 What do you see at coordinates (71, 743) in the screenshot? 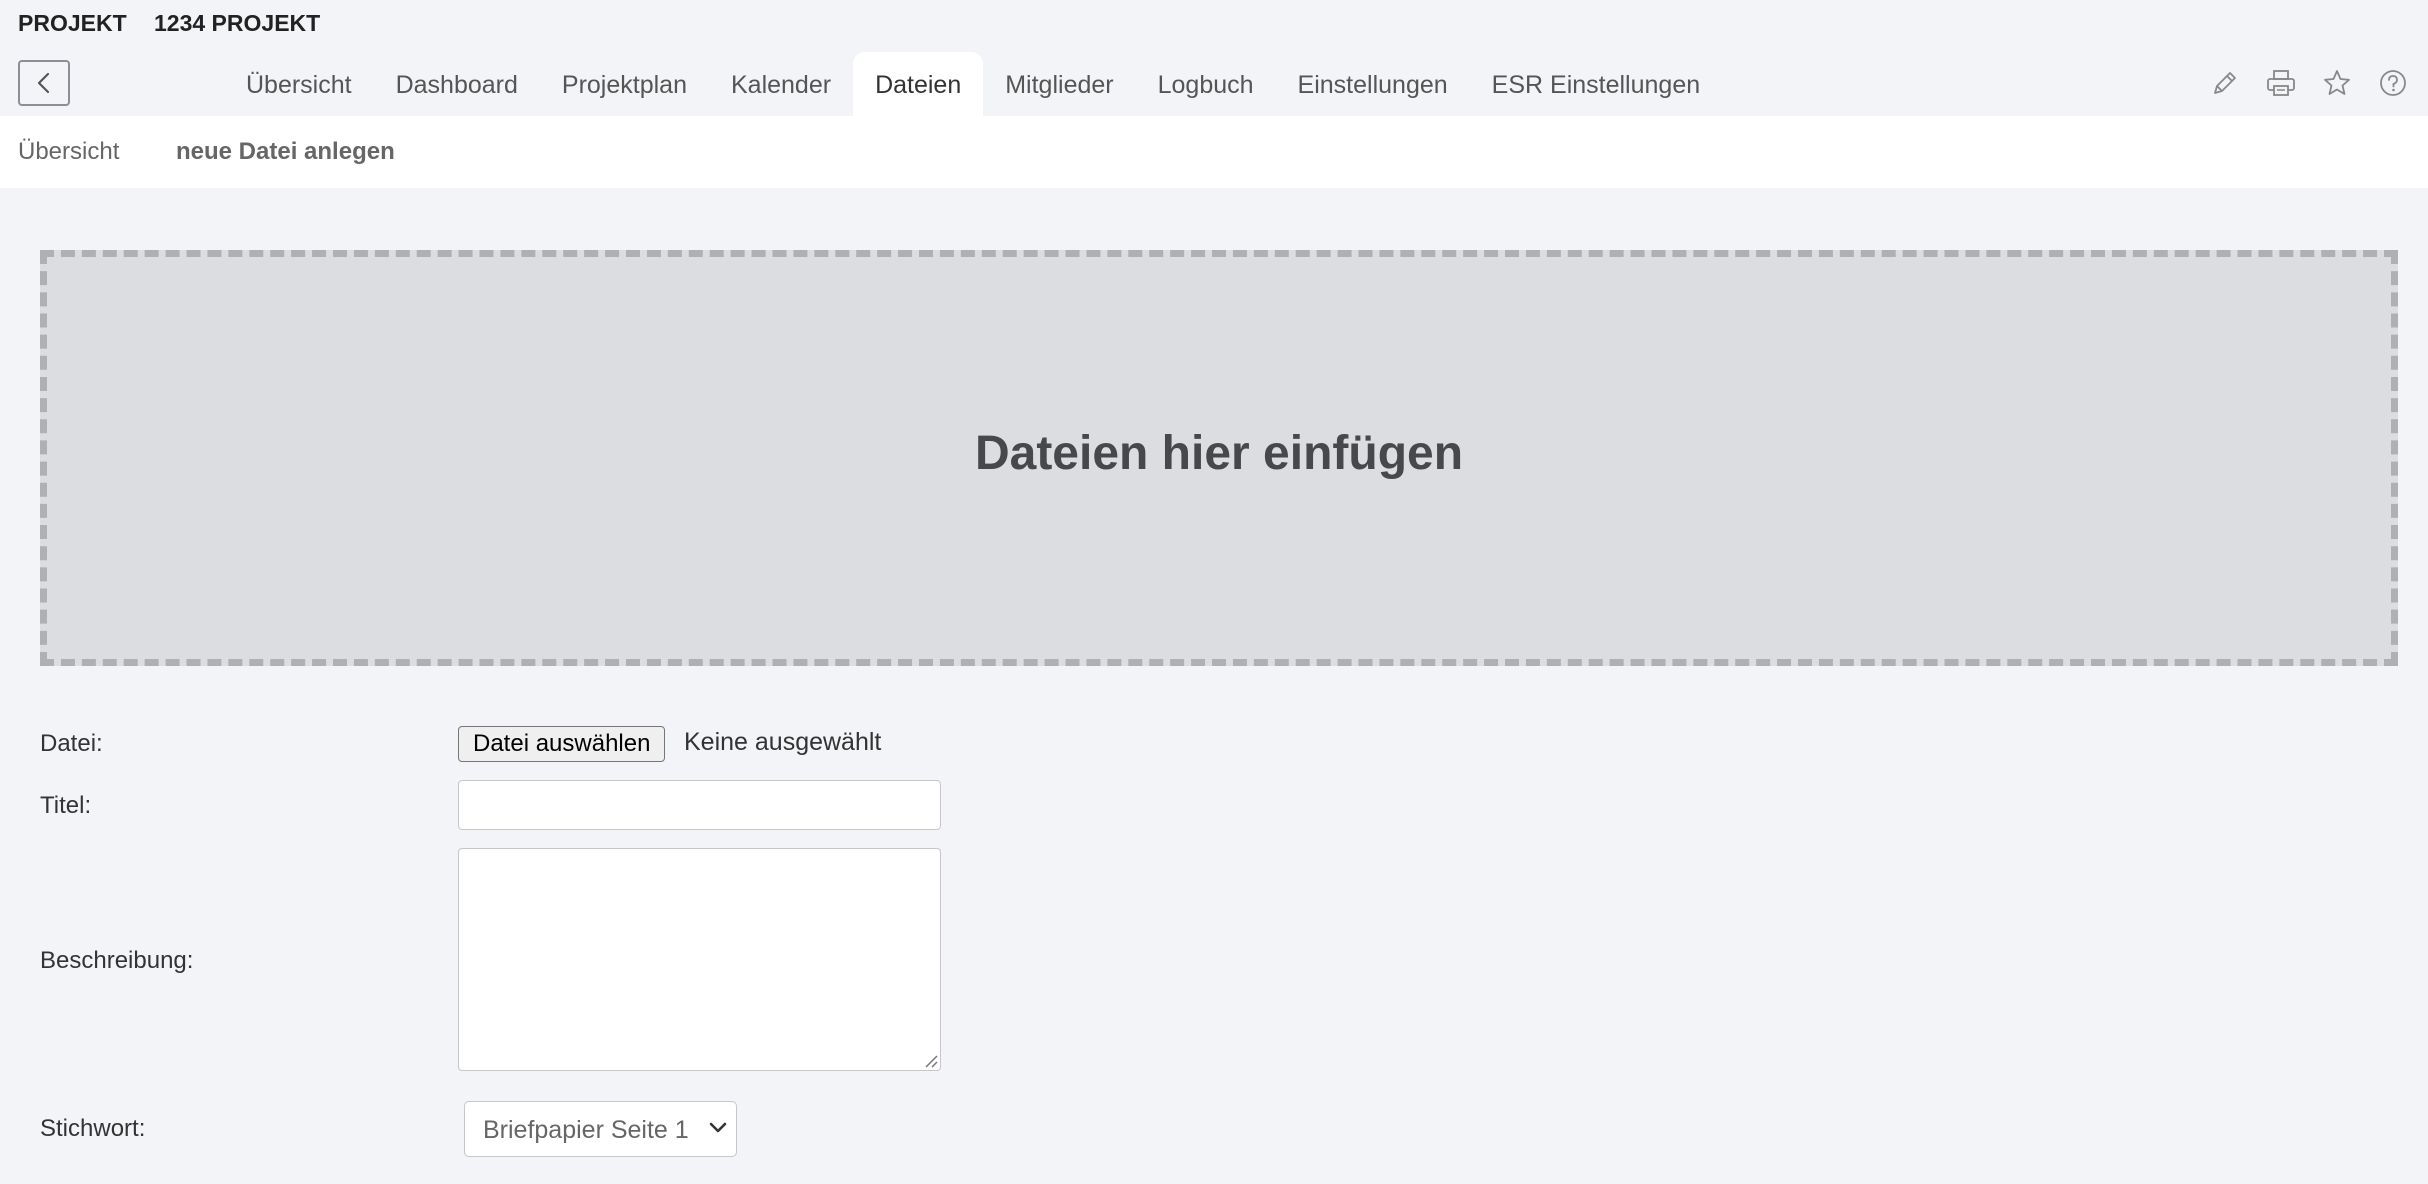
I see `file-label: Datei:` at bounding box center [71, 743].